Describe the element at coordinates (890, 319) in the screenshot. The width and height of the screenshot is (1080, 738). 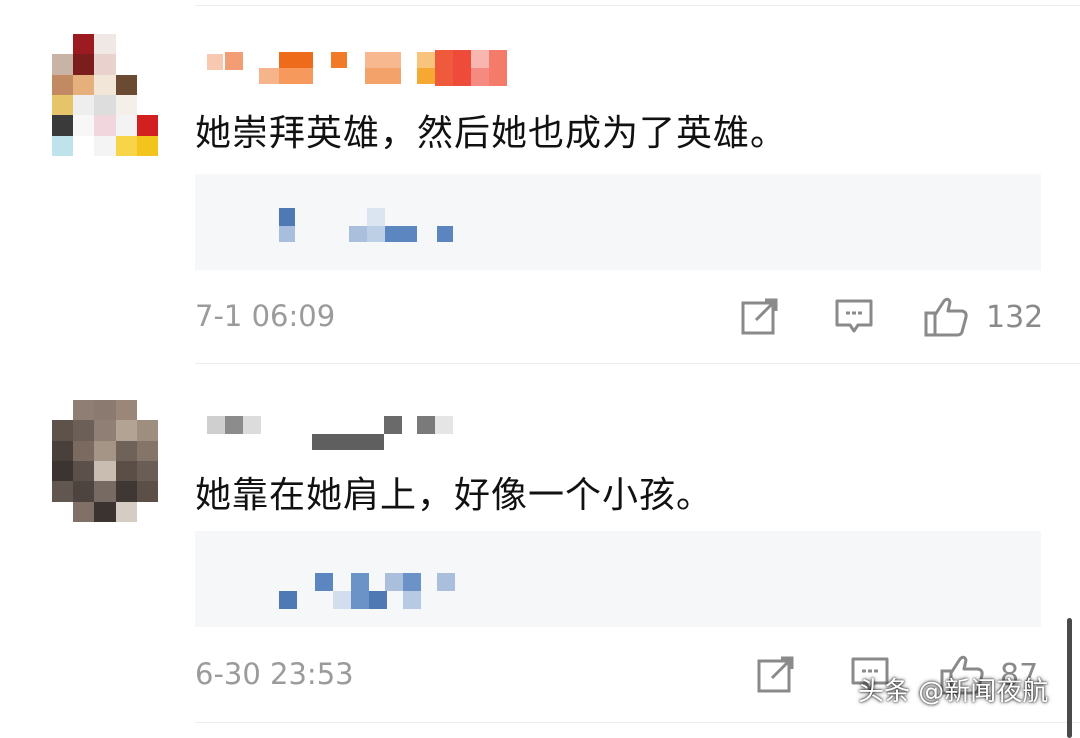
I see `comment-actions: 132` at that location.